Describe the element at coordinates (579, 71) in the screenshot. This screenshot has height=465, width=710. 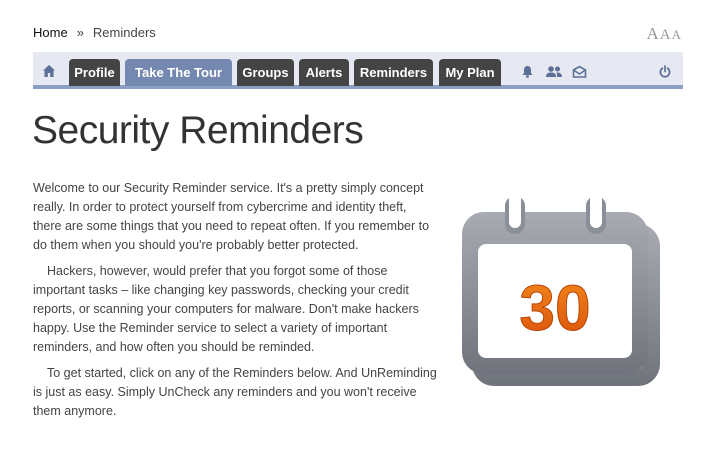
I see `envelope-icon` at that location.